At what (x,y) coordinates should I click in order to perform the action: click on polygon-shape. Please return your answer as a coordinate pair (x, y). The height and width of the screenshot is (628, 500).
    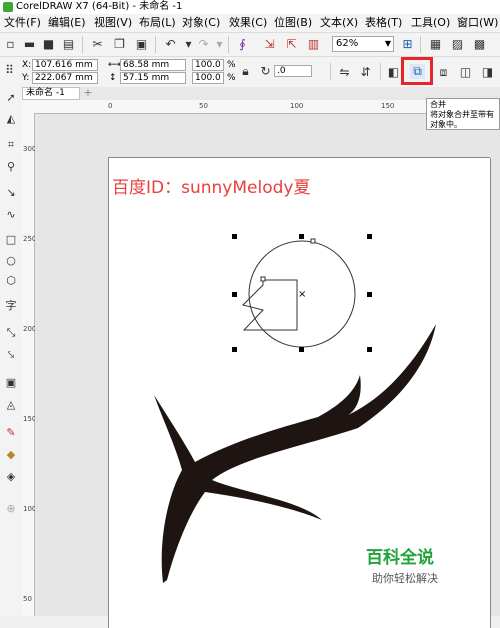
    Looking at the image, I should click on (270, 305).